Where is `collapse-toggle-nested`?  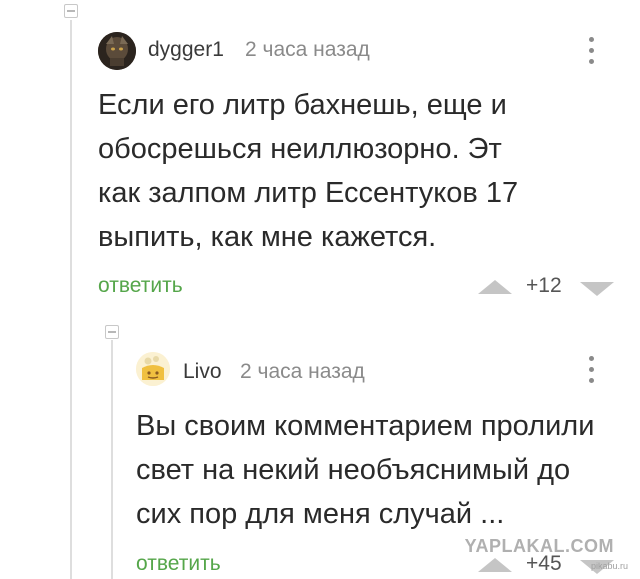
collapse-toggle-nested is located at coordinates (112, 332).